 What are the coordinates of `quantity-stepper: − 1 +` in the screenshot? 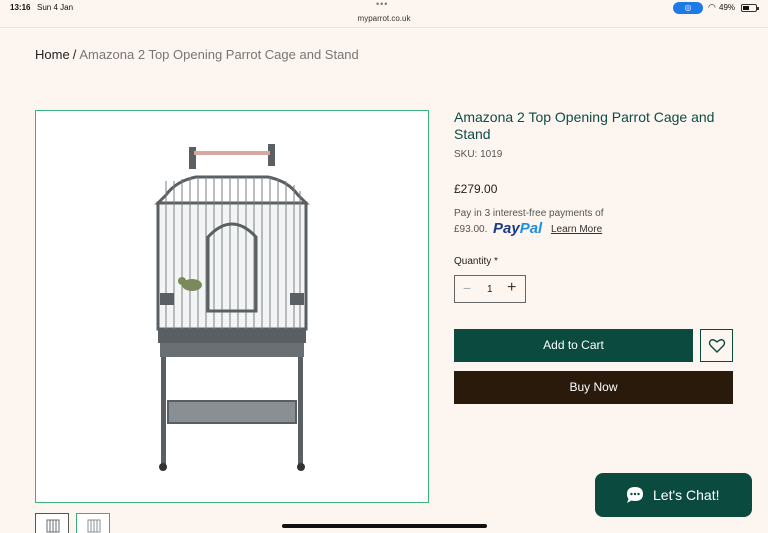 It's located at (490, 289).